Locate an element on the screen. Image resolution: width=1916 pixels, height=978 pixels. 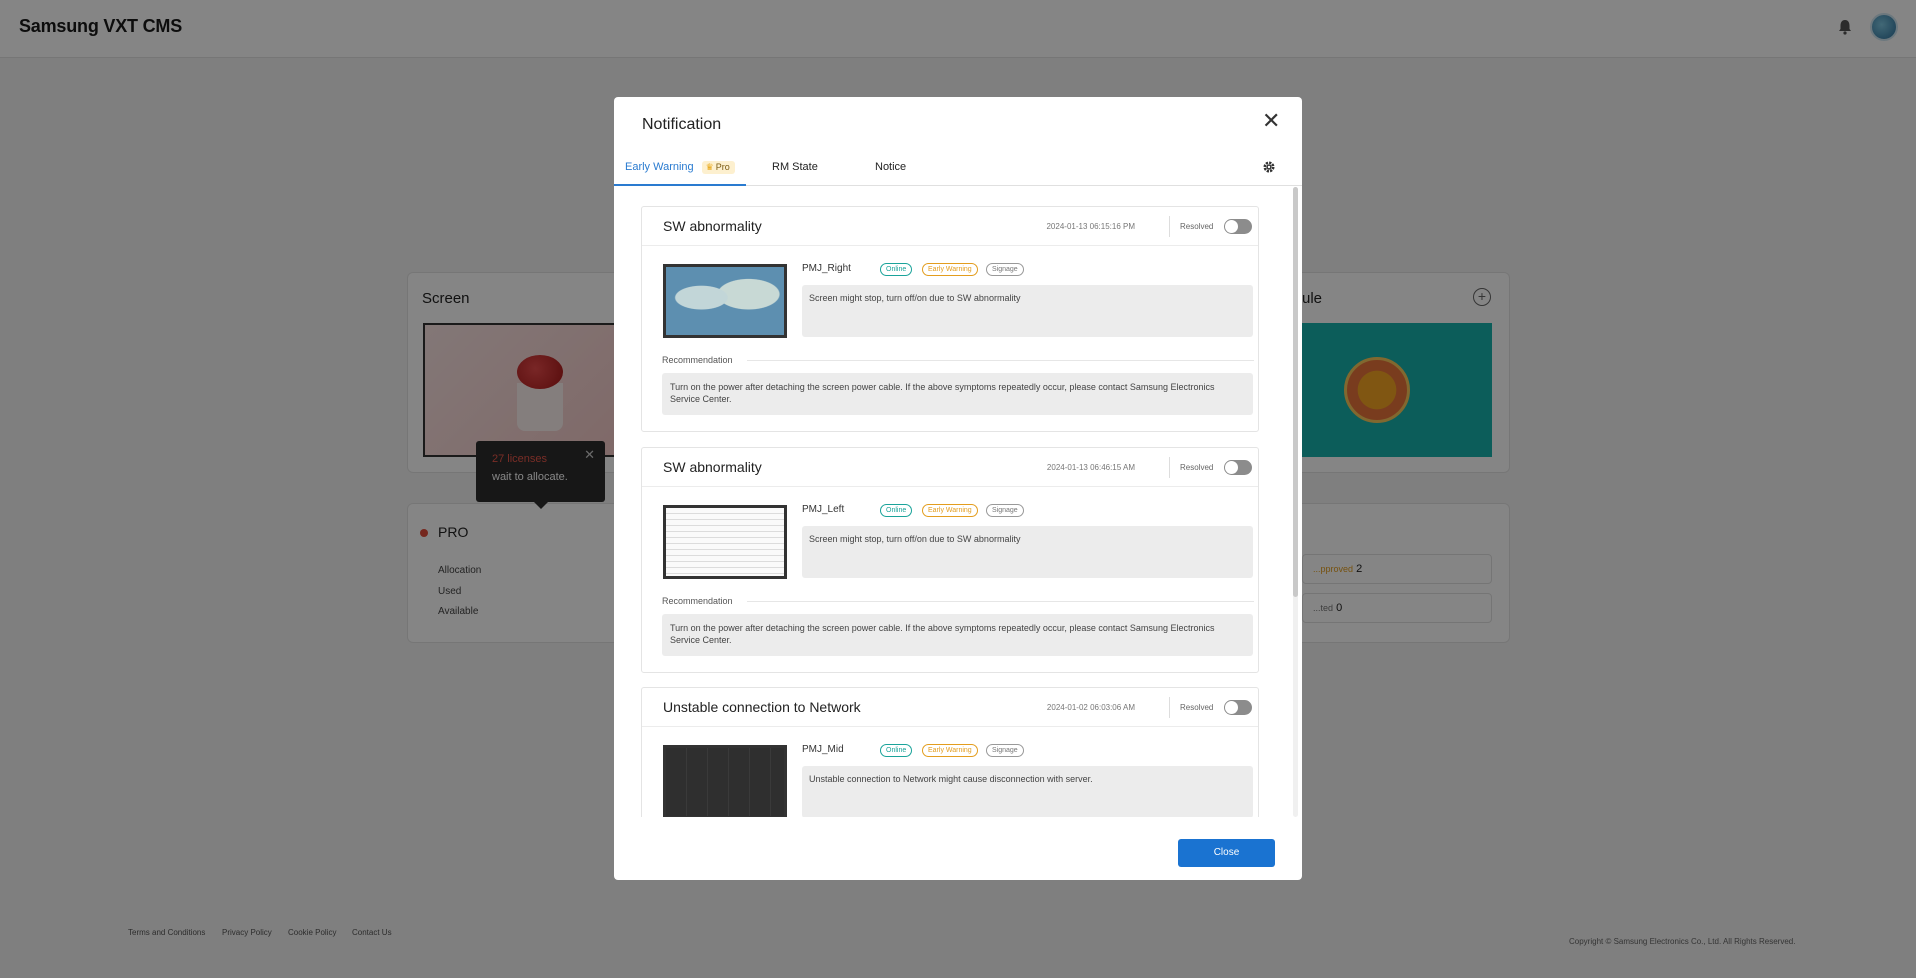
tab-early-warning: Early Warning ♛ Pro is located at coordinates (680, 167).